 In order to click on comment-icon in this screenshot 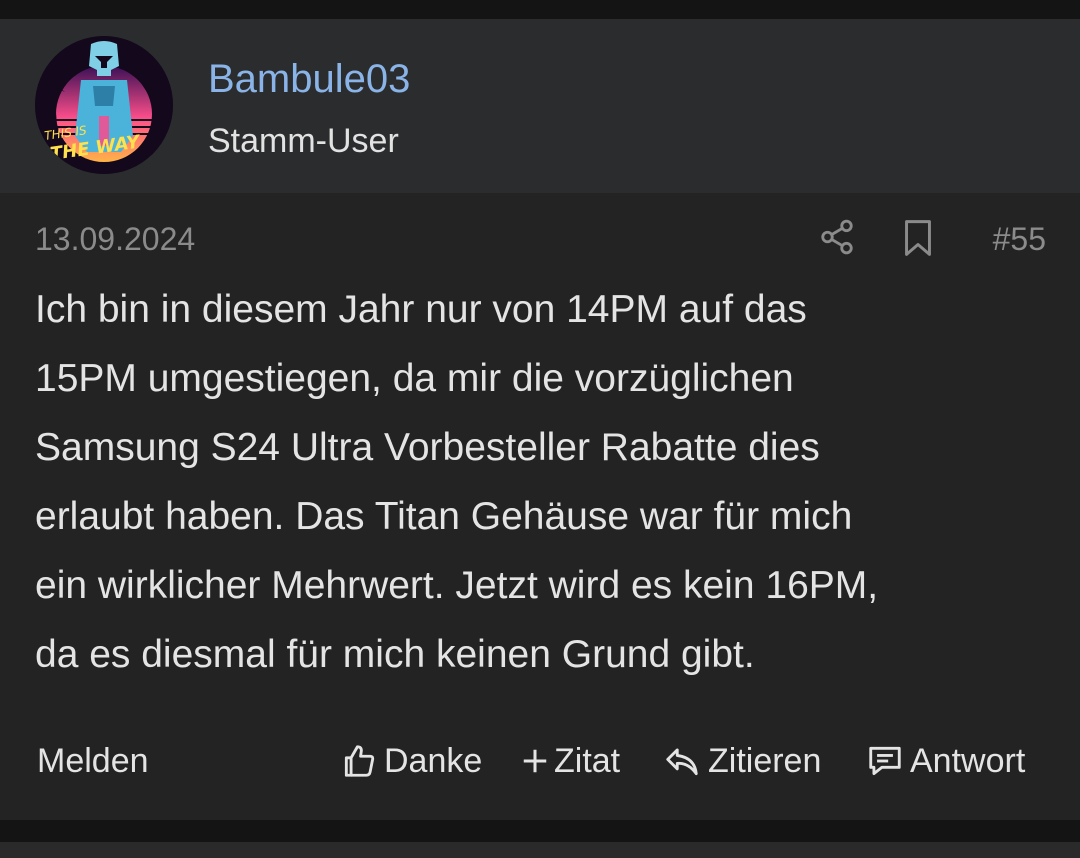, I will do `click(885, 761)`.